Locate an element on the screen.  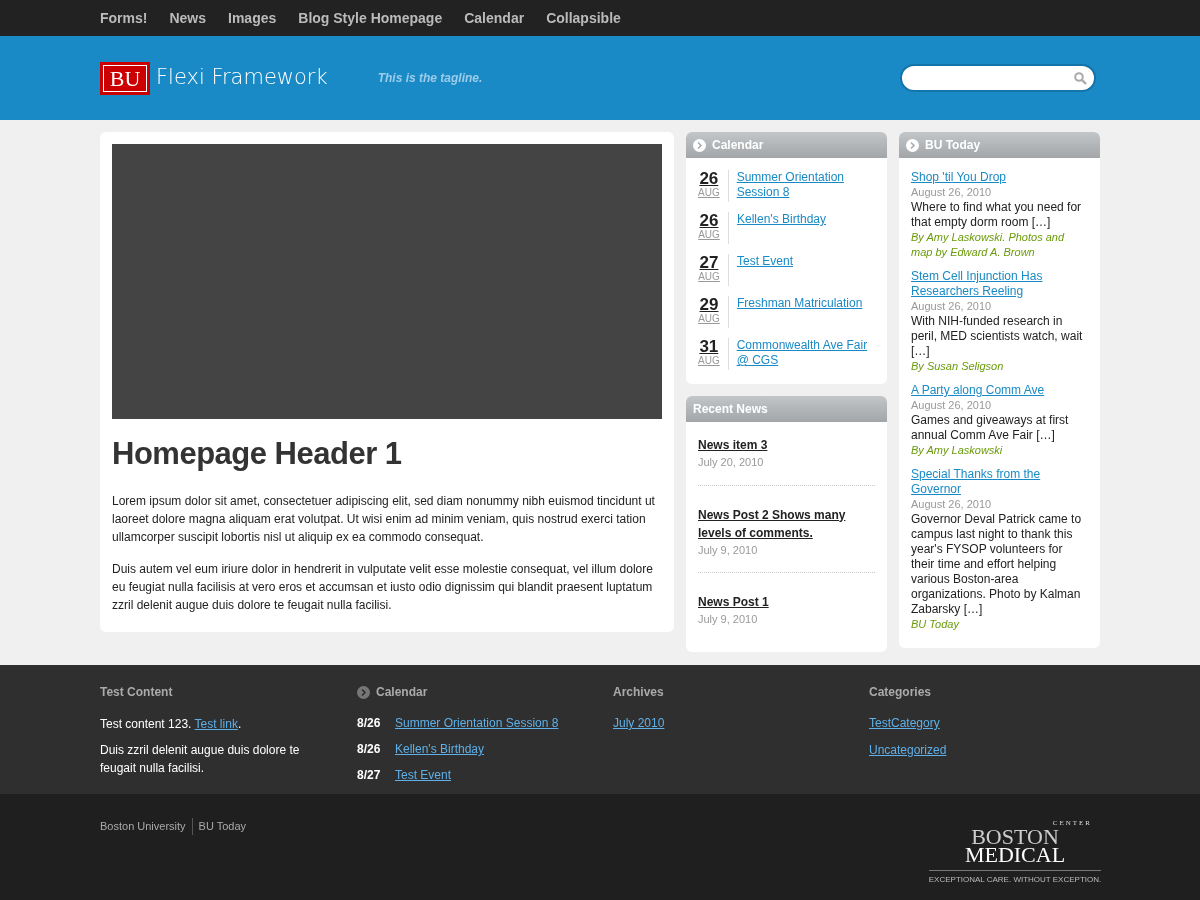
news-link: News Post 1 is located at coordinates (786, 602).